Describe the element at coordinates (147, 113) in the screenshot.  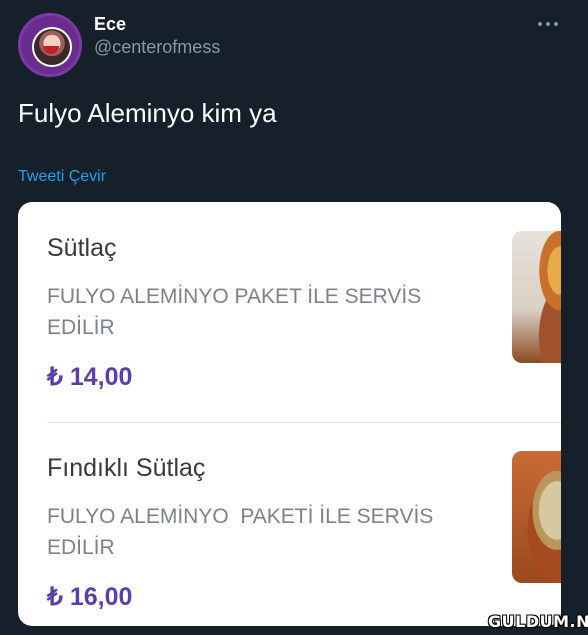
I see `tweet-text: Fulyo Aleminyo kim ya` at that location.